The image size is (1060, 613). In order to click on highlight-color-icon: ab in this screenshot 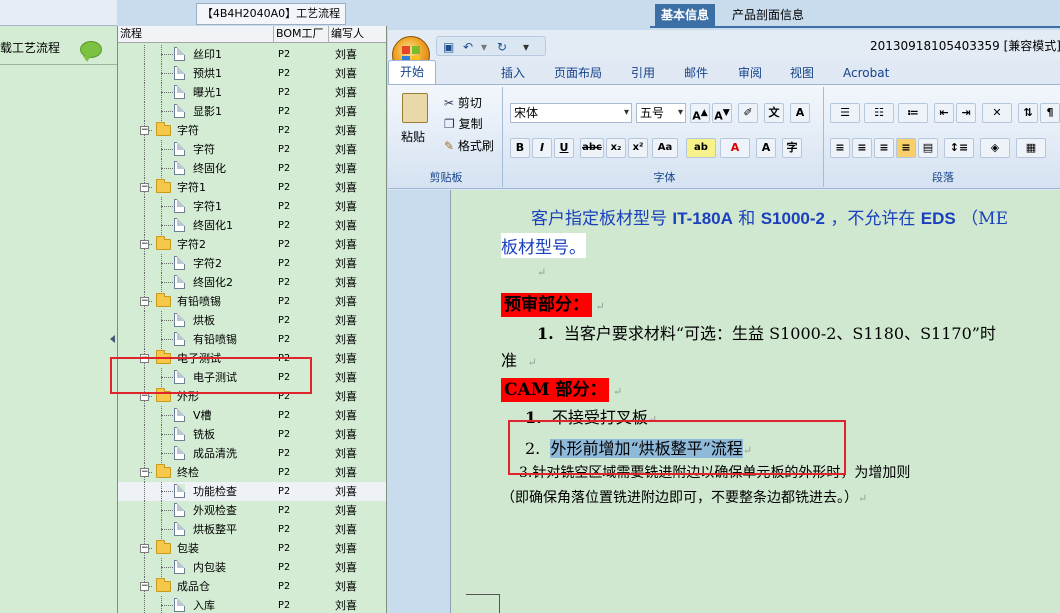, I will do `click(701, 148)`.